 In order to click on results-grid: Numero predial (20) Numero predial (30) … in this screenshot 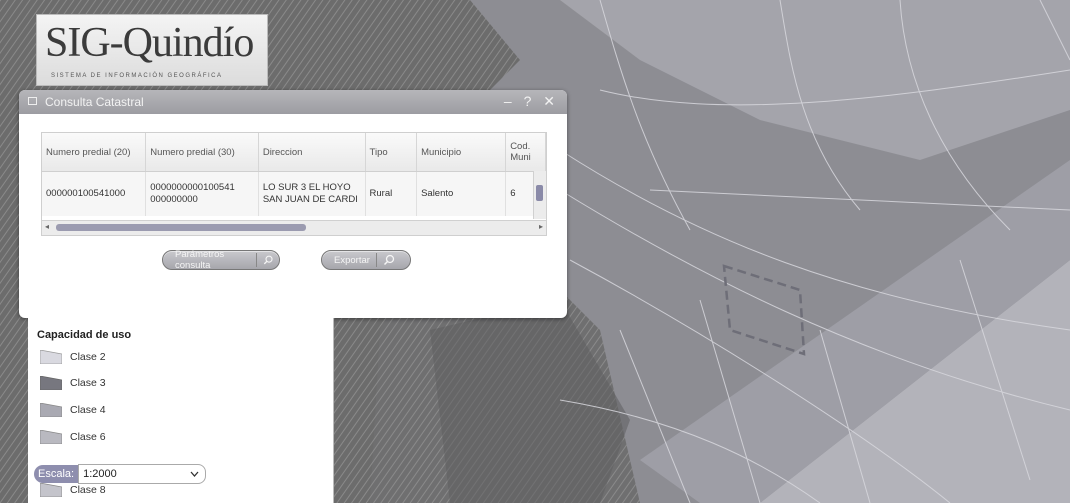, I will do `click(294, 184)`.